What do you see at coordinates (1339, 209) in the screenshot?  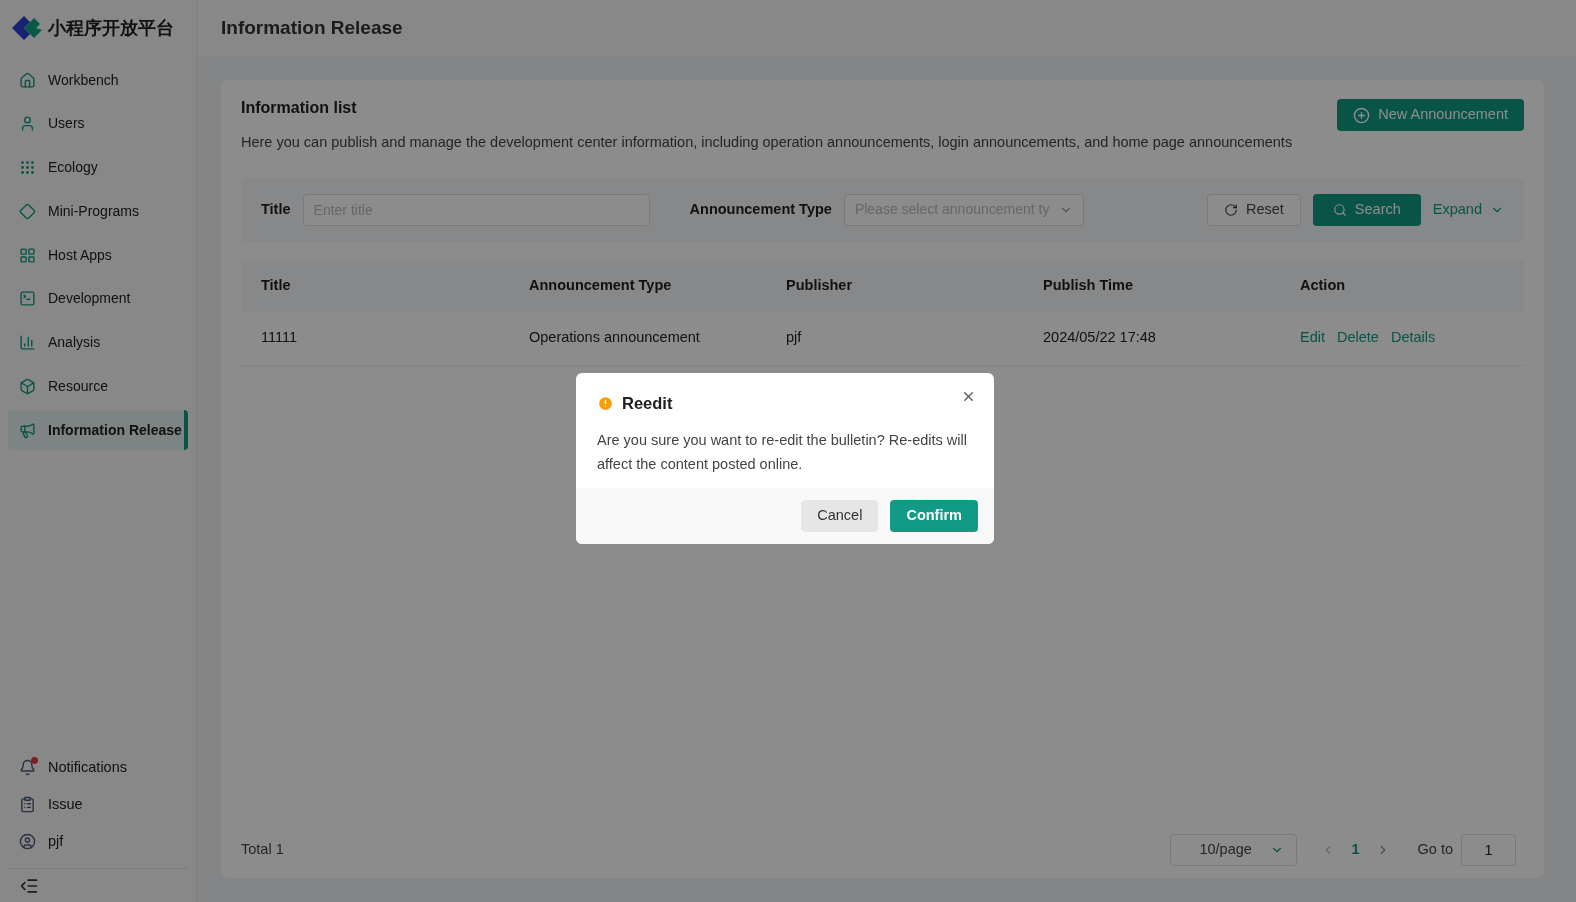 I see `search-icon` at bounding box center [1339, 209].